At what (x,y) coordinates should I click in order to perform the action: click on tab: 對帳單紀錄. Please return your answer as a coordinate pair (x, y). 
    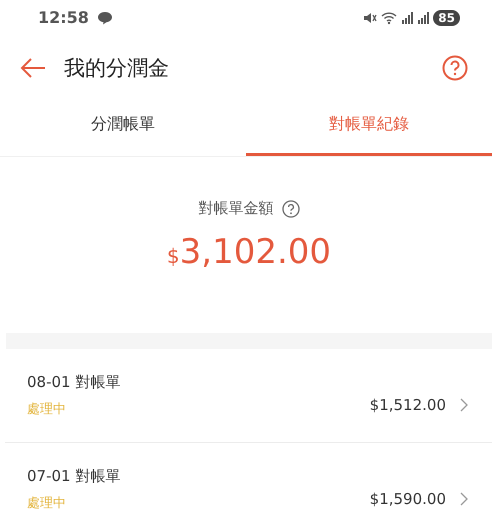
    Looking at the image, I should click on (369, 128).